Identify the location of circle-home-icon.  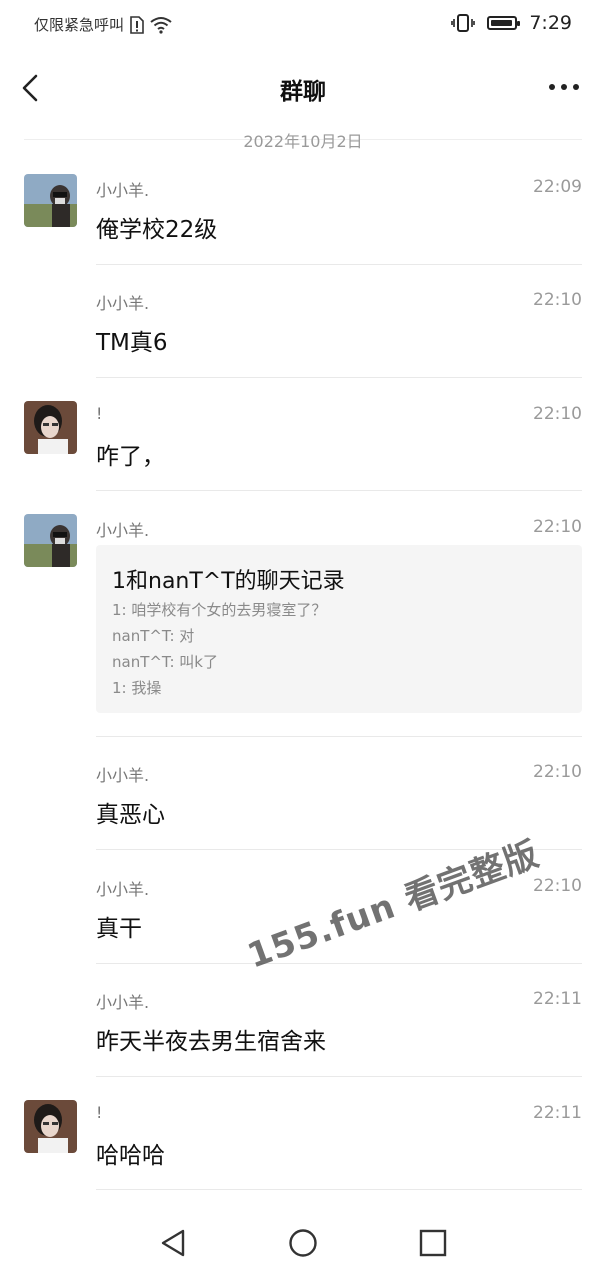
(303, 1243).